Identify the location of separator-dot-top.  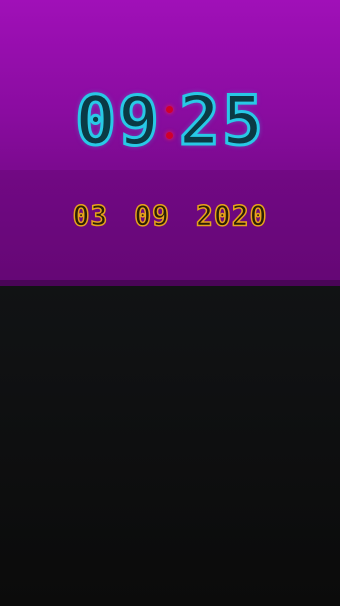
(169, 109).